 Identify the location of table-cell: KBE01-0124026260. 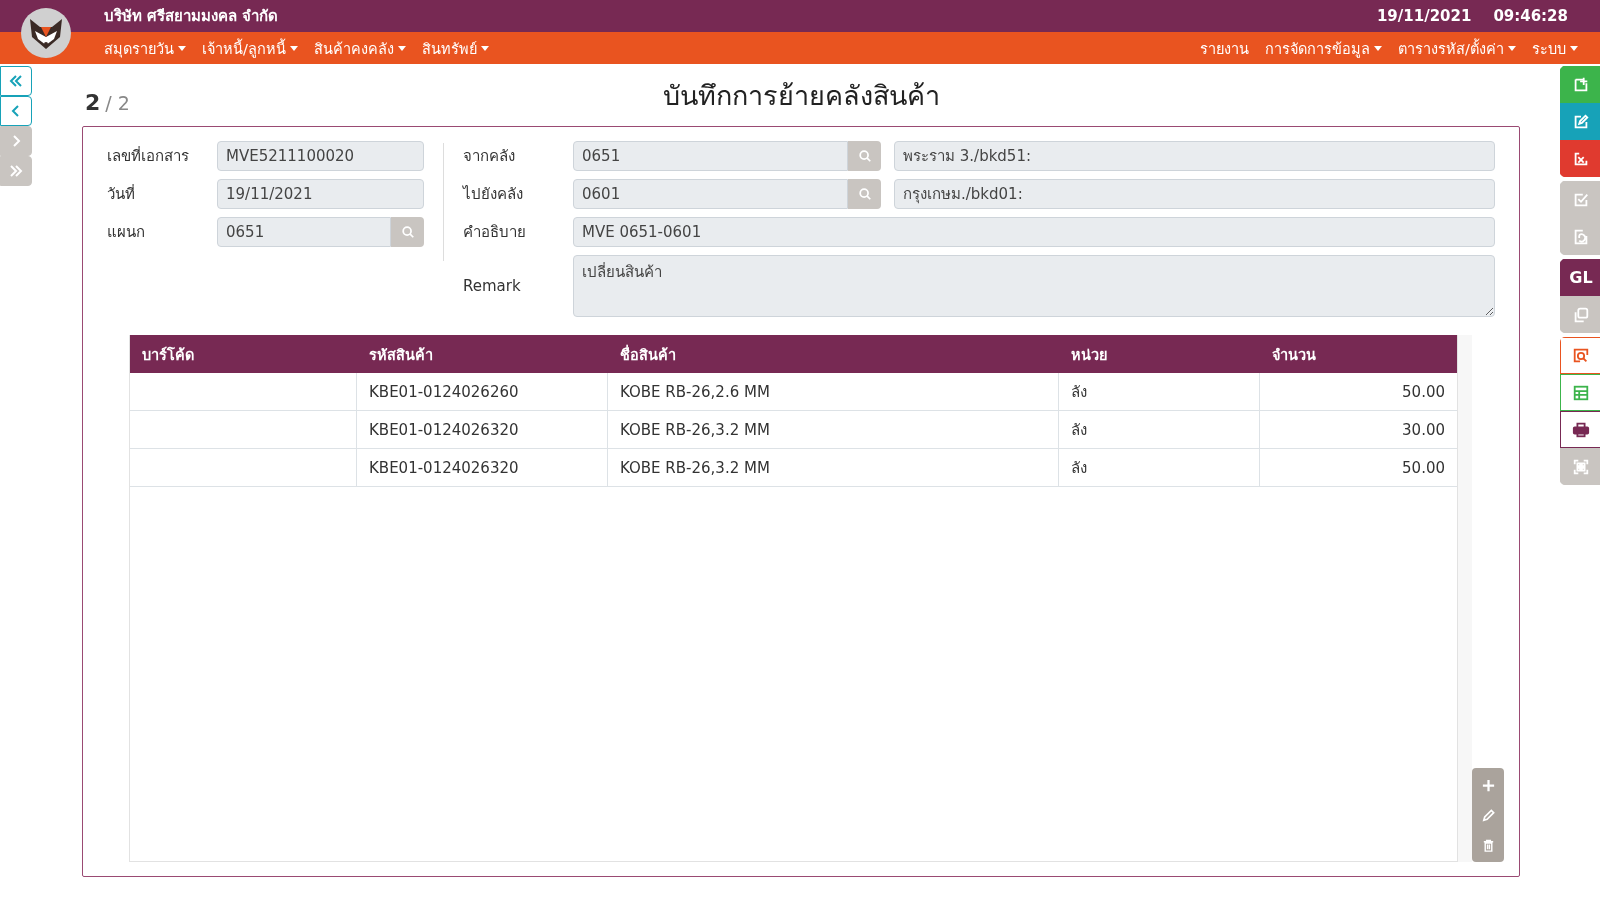
(482, 391).